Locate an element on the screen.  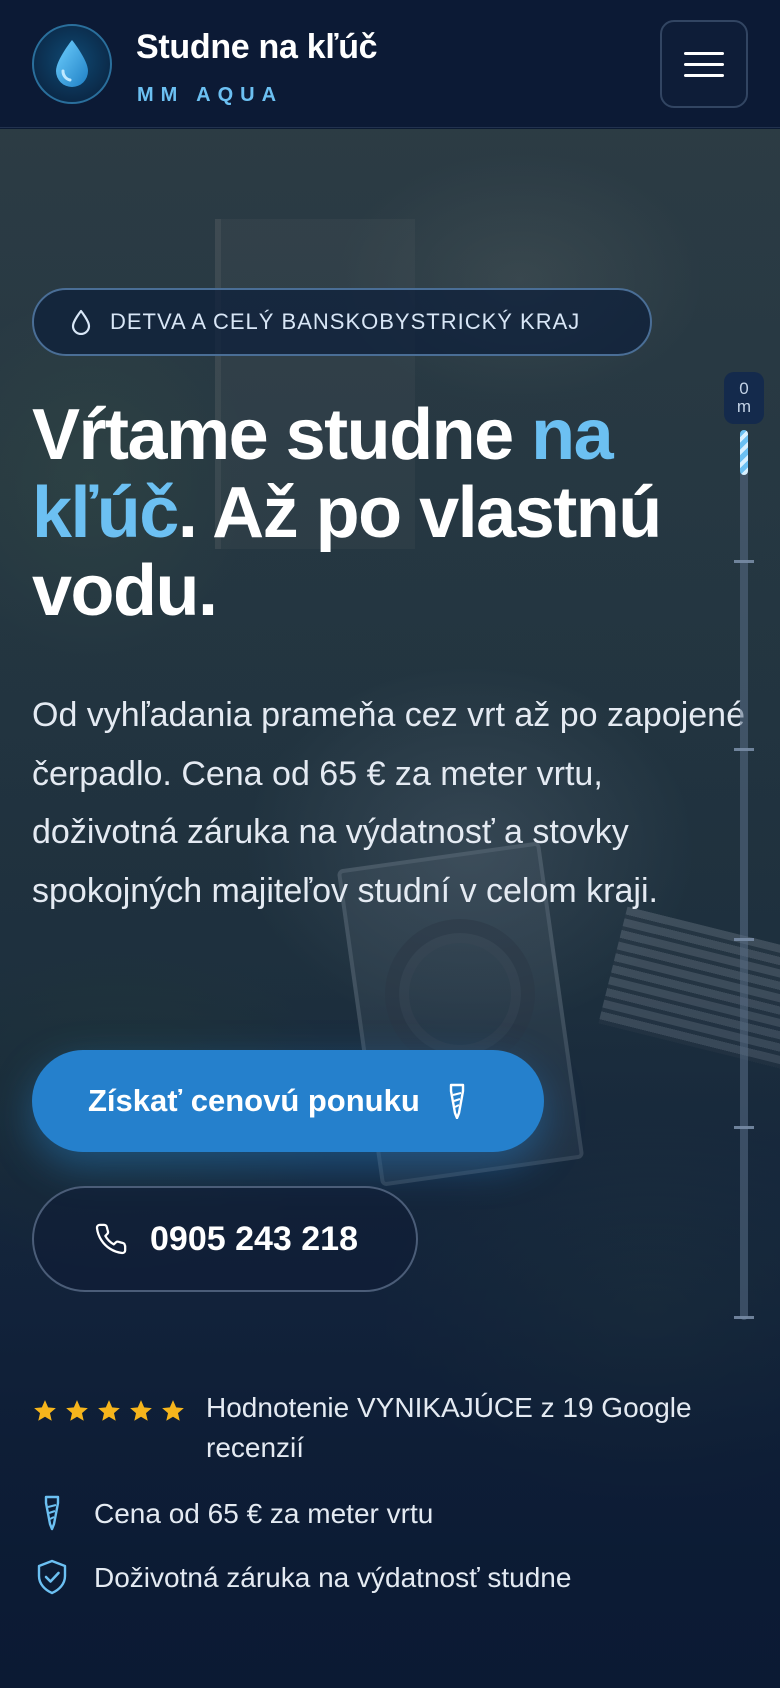
water-drop-outline-icon is located at coordinates (81, 322).